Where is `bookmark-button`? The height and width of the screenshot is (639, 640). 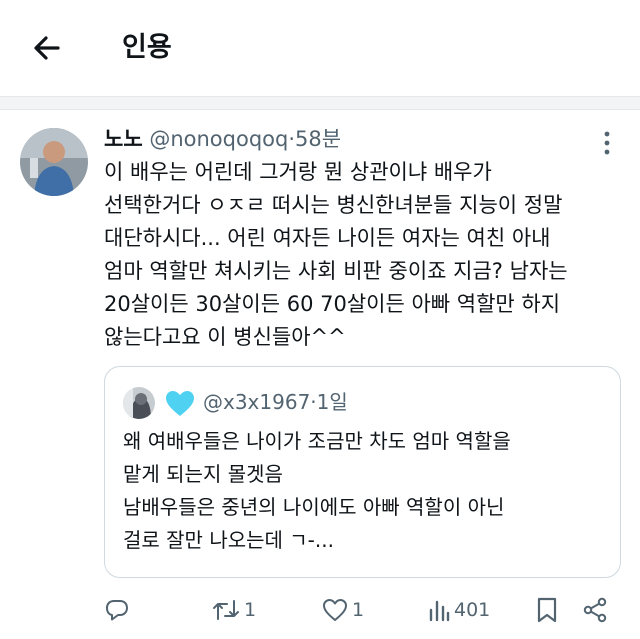
bookmark-button is located at coordinates (547, 610).